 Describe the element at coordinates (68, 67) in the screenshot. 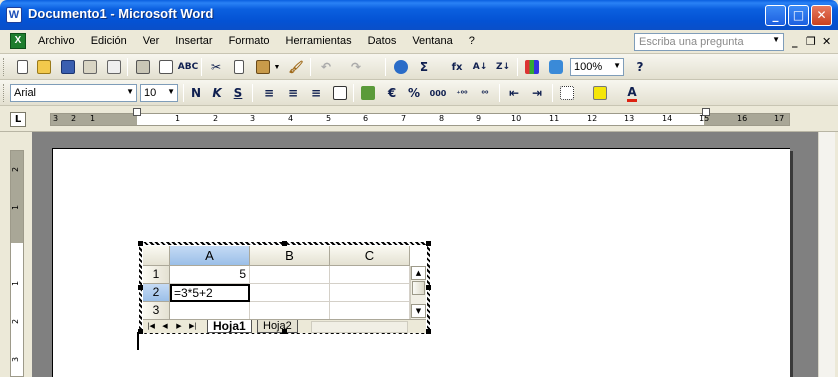

I see `save-icon` at that location.